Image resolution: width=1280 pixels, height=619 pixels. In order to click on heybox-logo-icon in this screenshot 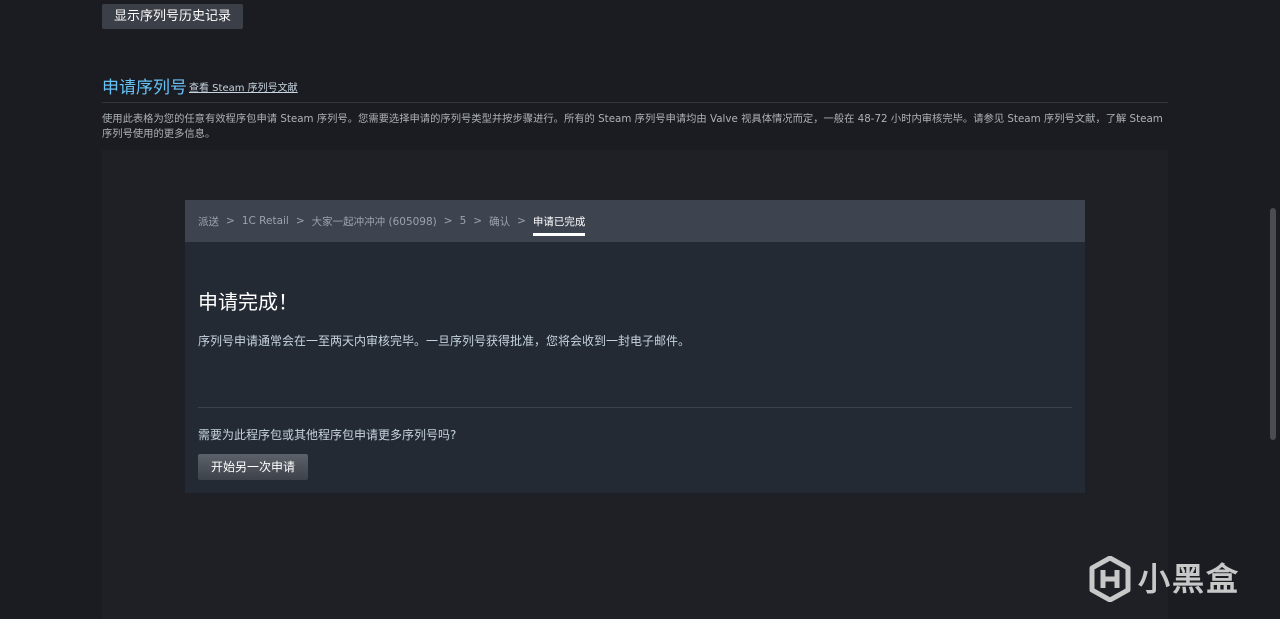, I will do `click(1110, 579)`.